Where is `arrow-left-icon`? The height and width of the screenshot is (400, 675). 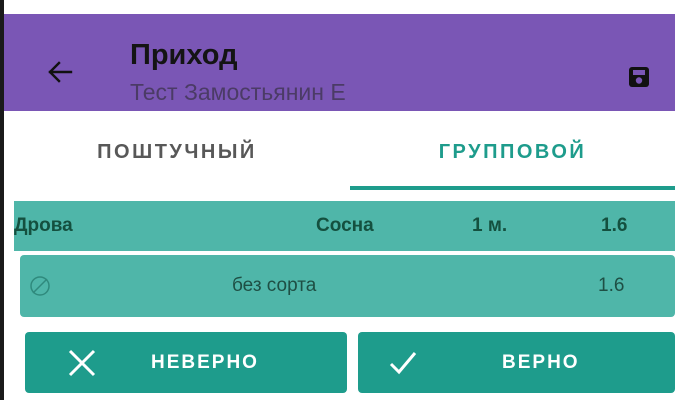 arrow-left-icon is located at coordinates (60, 72).